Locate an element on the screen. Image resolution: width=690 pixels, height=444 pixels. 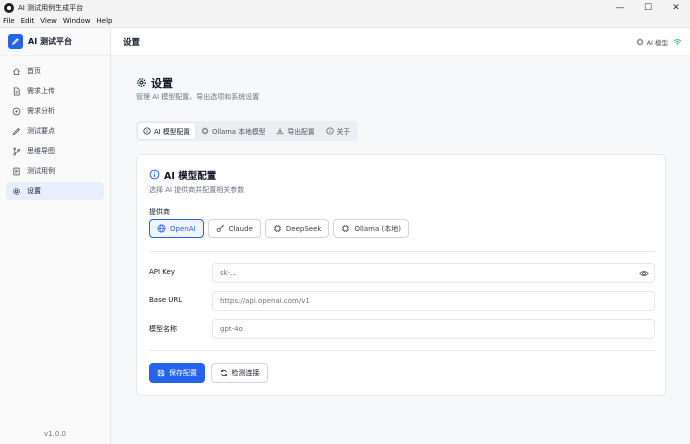
tab-about: 关于 is located at coordinates (338, 131).